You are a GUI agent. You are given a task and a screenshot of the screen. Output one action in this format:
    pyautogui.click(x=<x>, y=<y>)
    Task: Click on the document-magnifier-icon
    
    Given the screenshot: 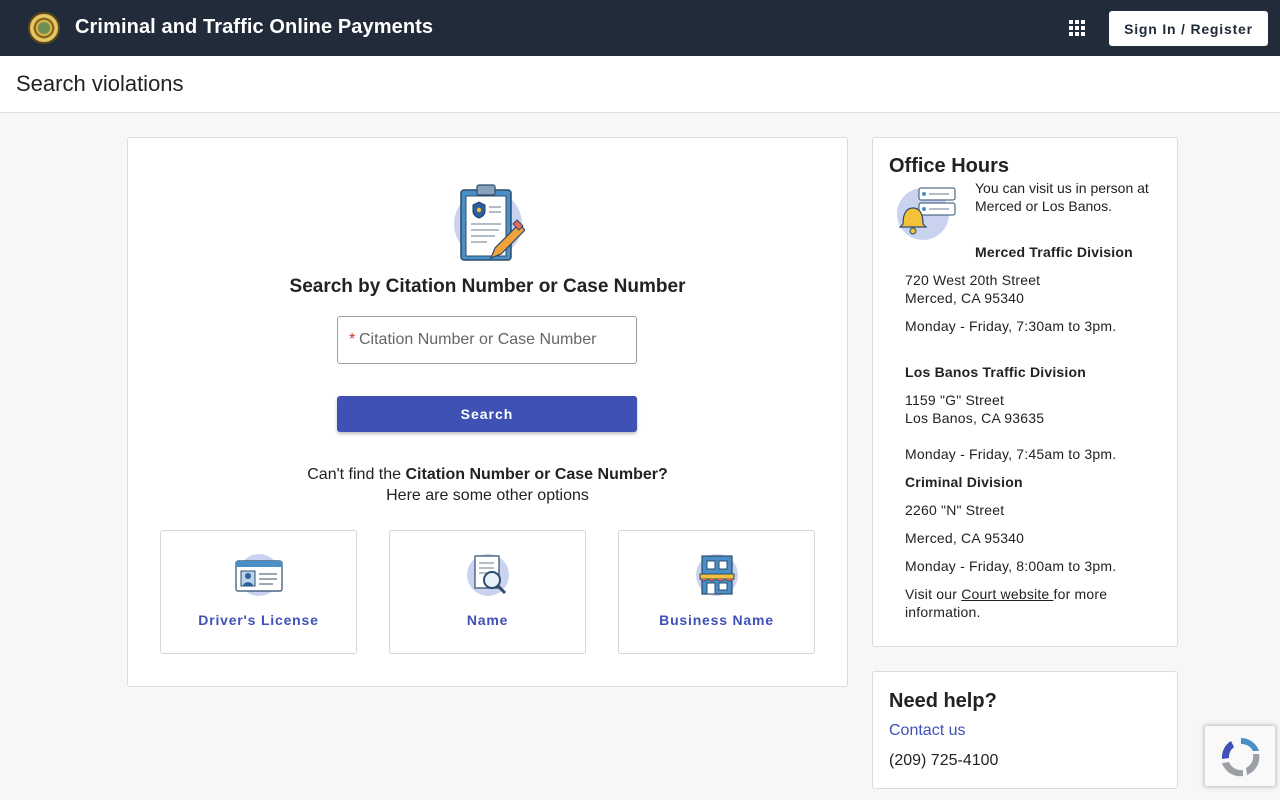 What is the action you would take?
    pyautogui.click(x=488, y=575)
    